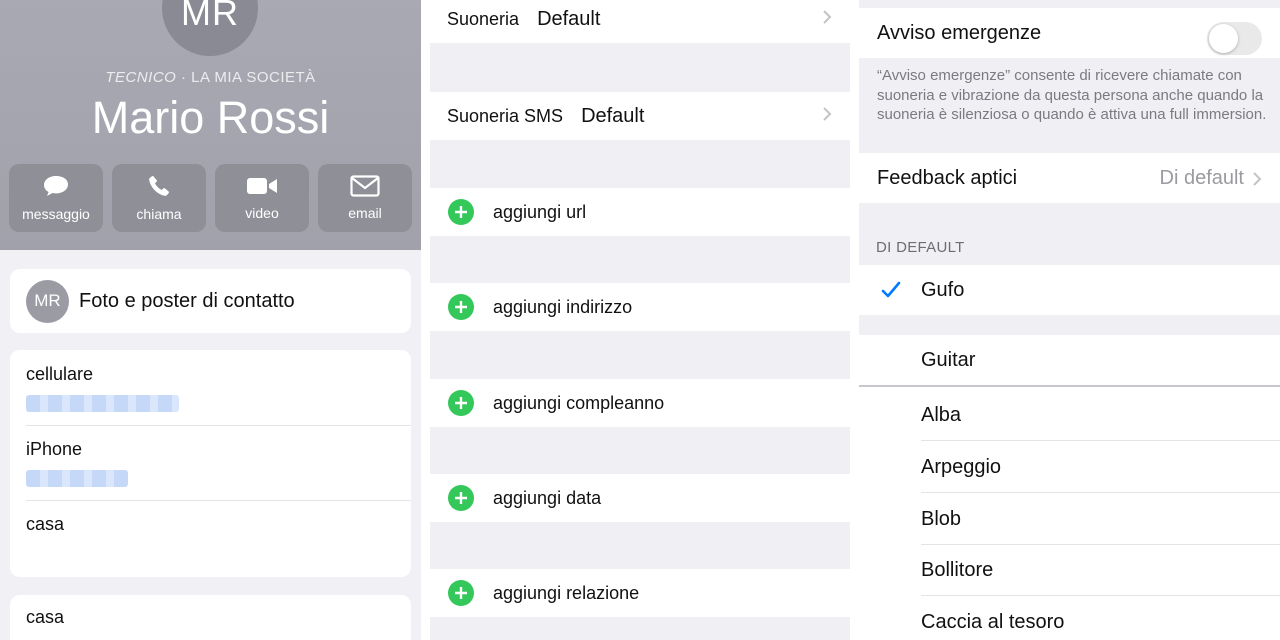 The height and width of the screenshot is (640, 1280). Describe the element at coordinates (141, 77) in the screenshot. I see `job-title: TECNICO` at that location.